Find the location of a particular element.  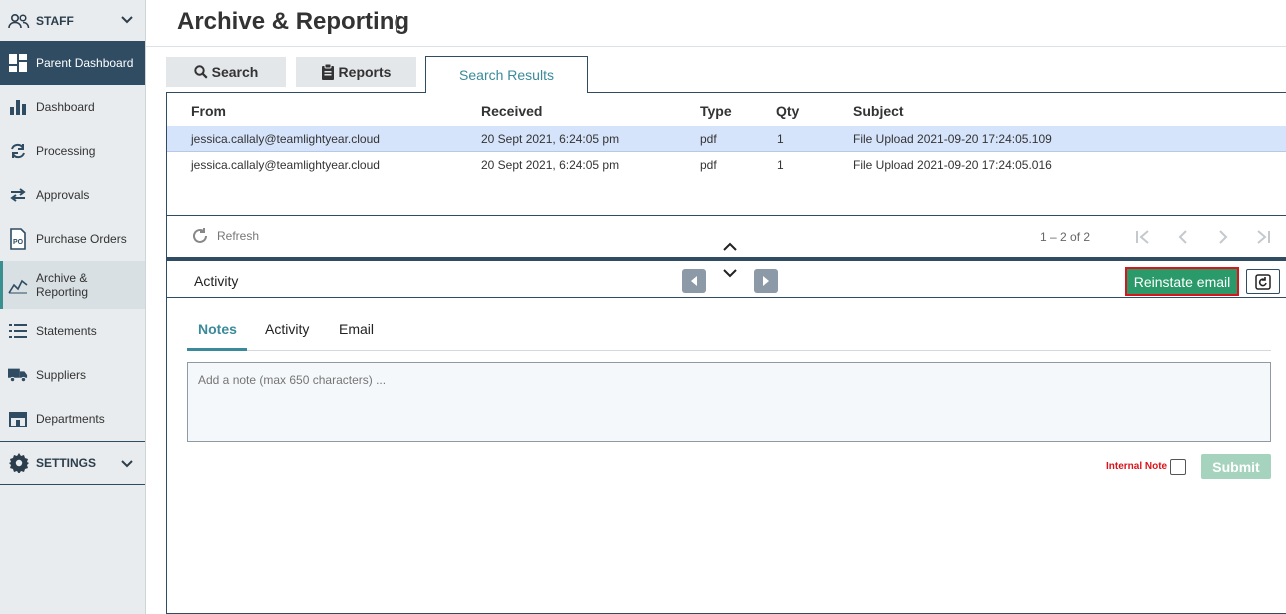

sidebar-item-label: Departments is located at coordinates (70, 419).